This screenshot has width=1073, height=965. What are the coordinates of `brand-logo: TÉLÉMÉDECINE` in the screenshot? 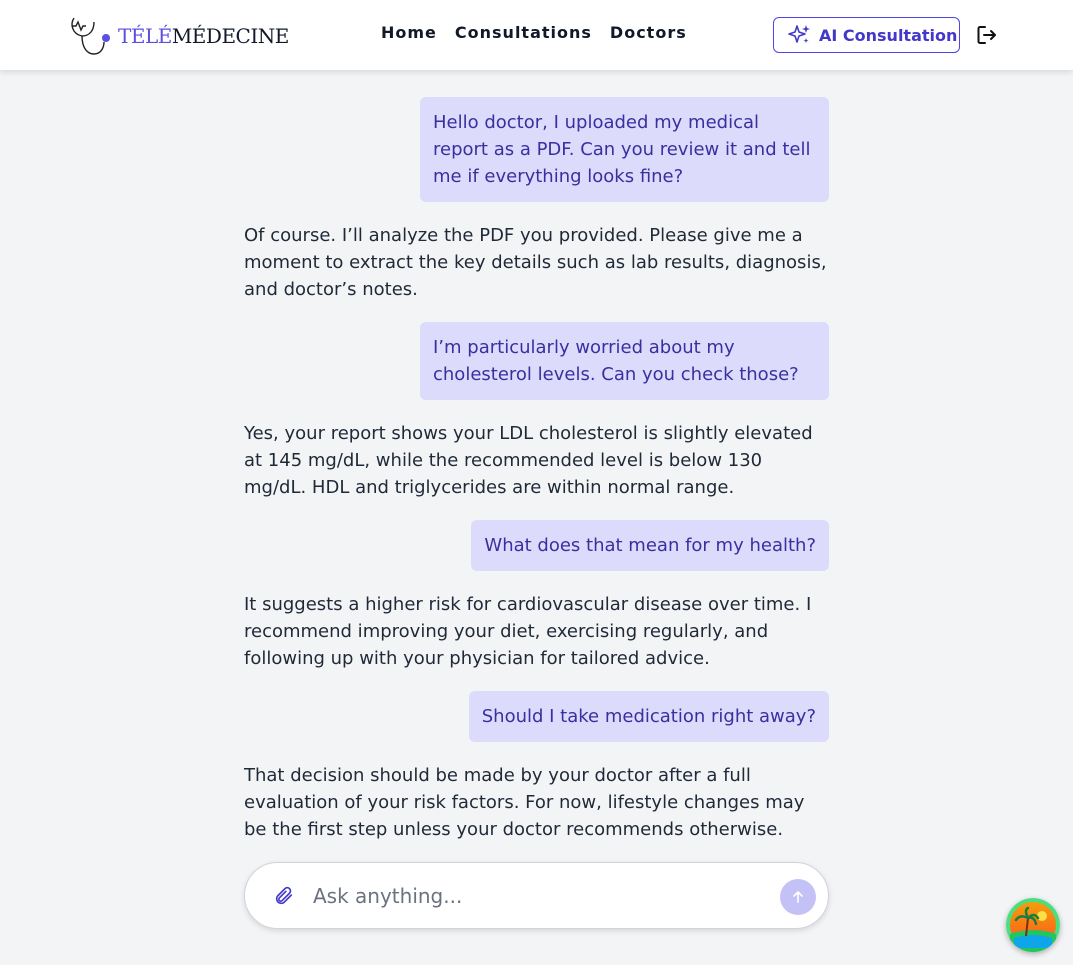 It's located at (178, 36).